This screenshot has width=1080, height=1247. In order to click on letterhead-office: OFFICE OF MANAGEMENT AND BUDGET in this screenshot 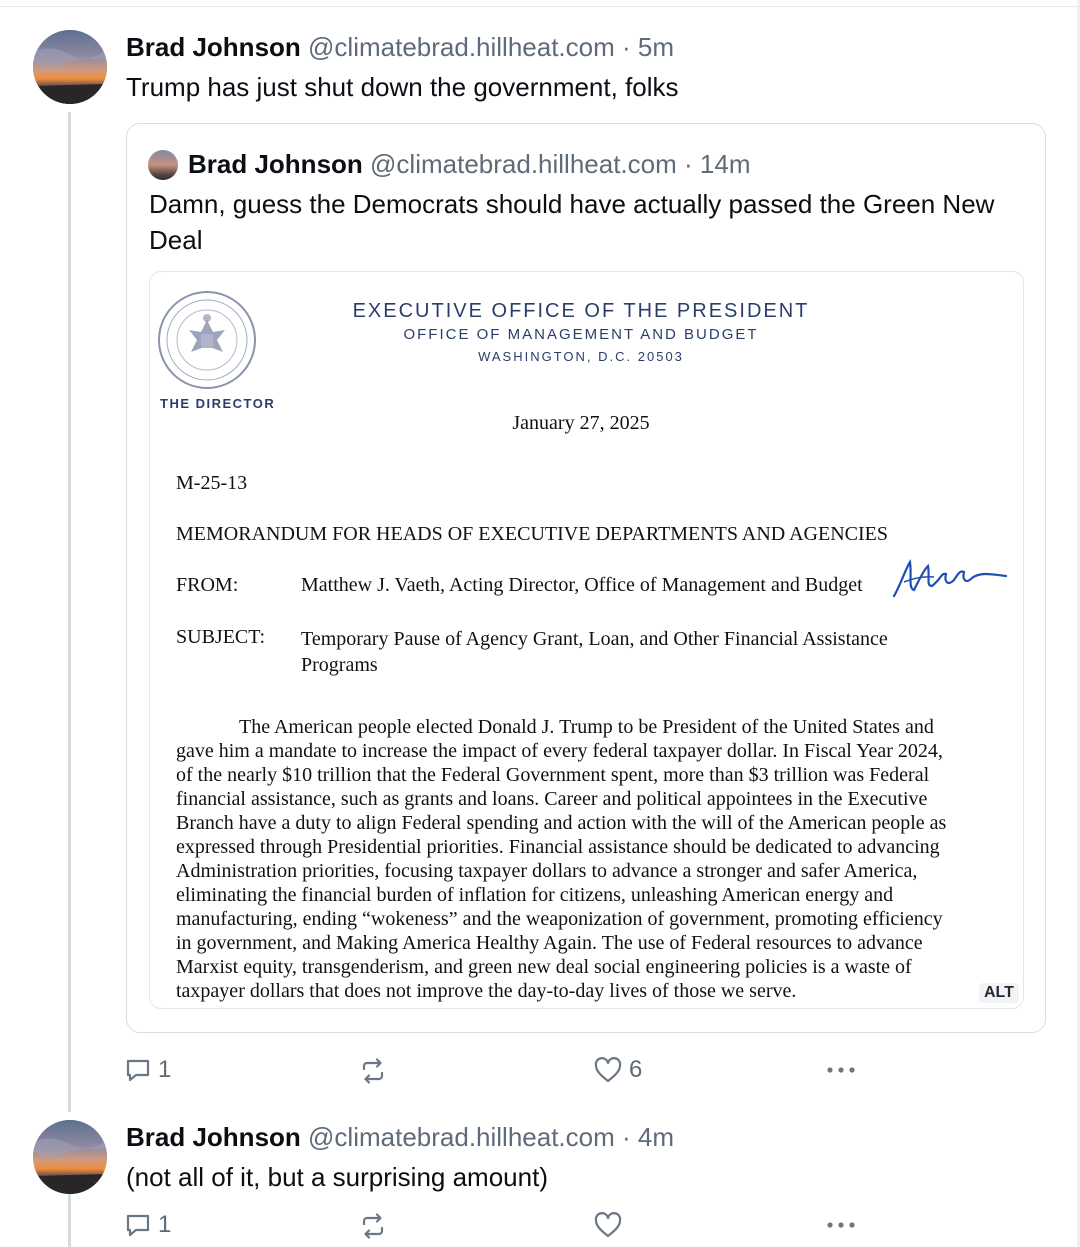, I will do `click(581, 334)`.